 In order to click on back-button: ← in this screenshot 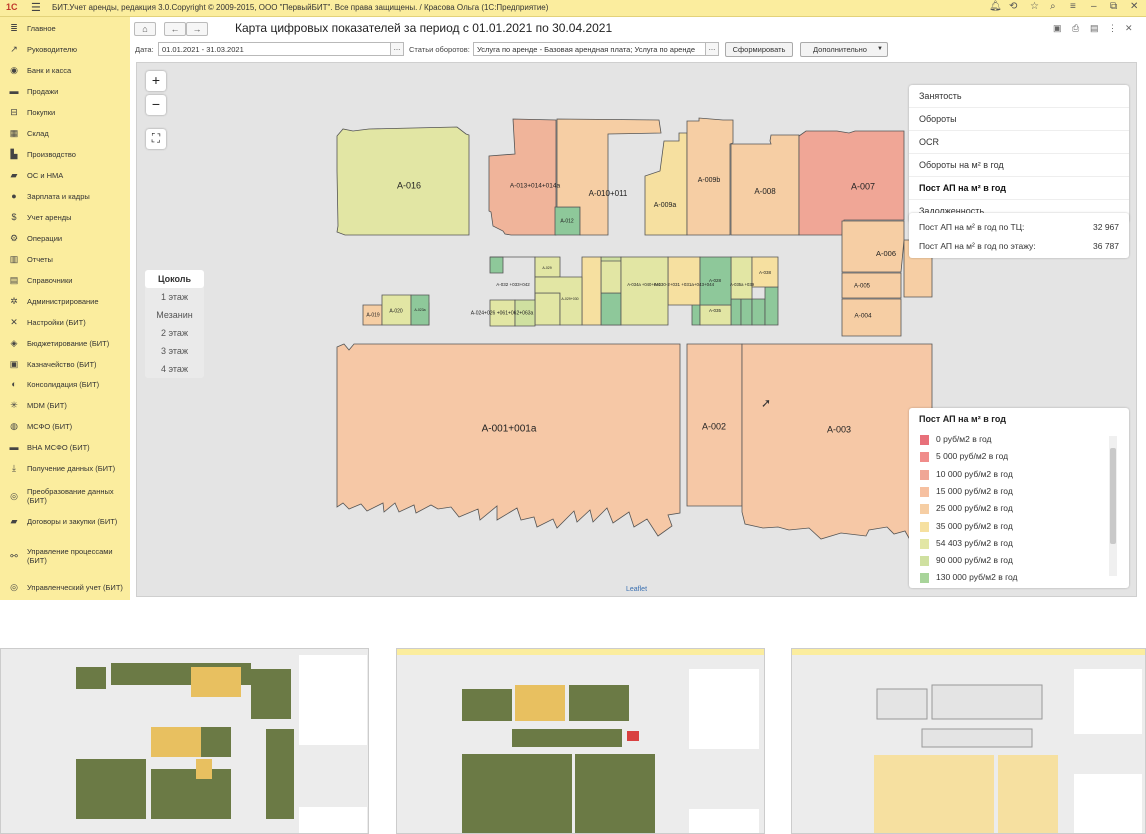, I will do `click(175, 29)`.